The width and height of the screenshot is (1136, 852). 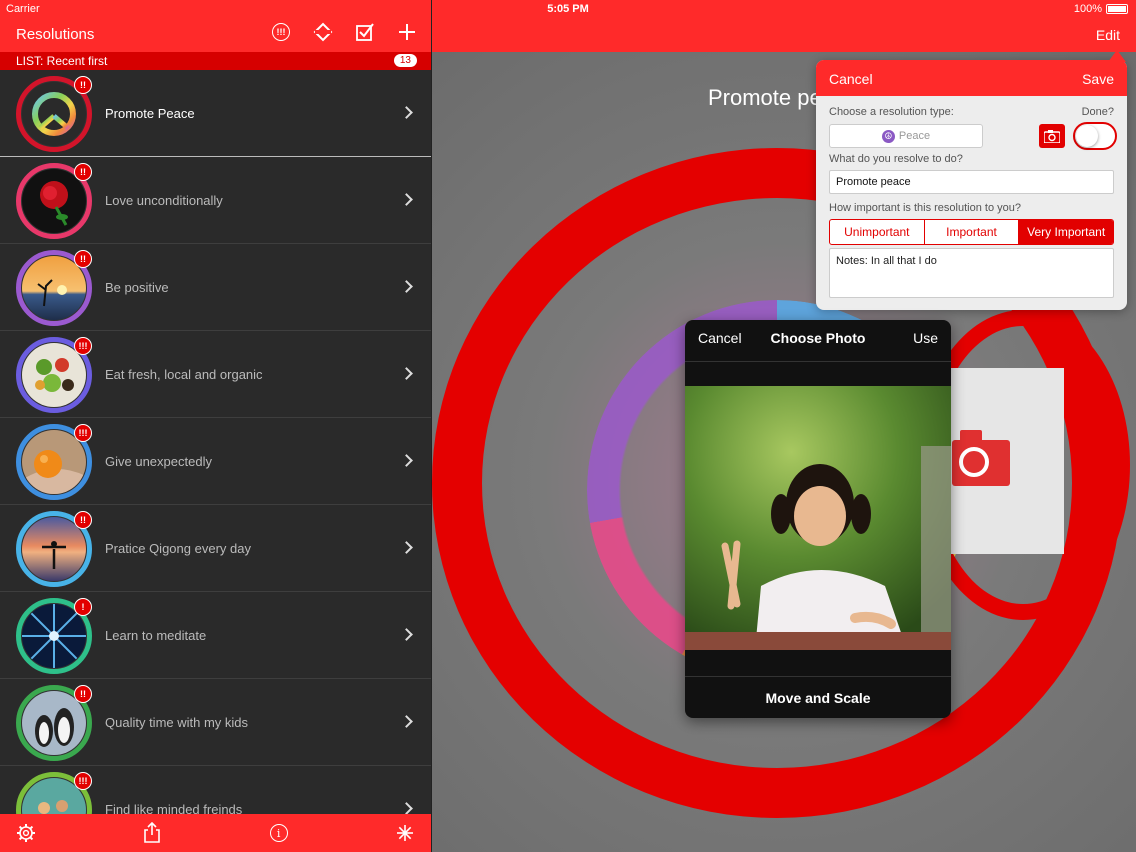 I want to click on peace-icon: ☮, so click(x=888, y=136).